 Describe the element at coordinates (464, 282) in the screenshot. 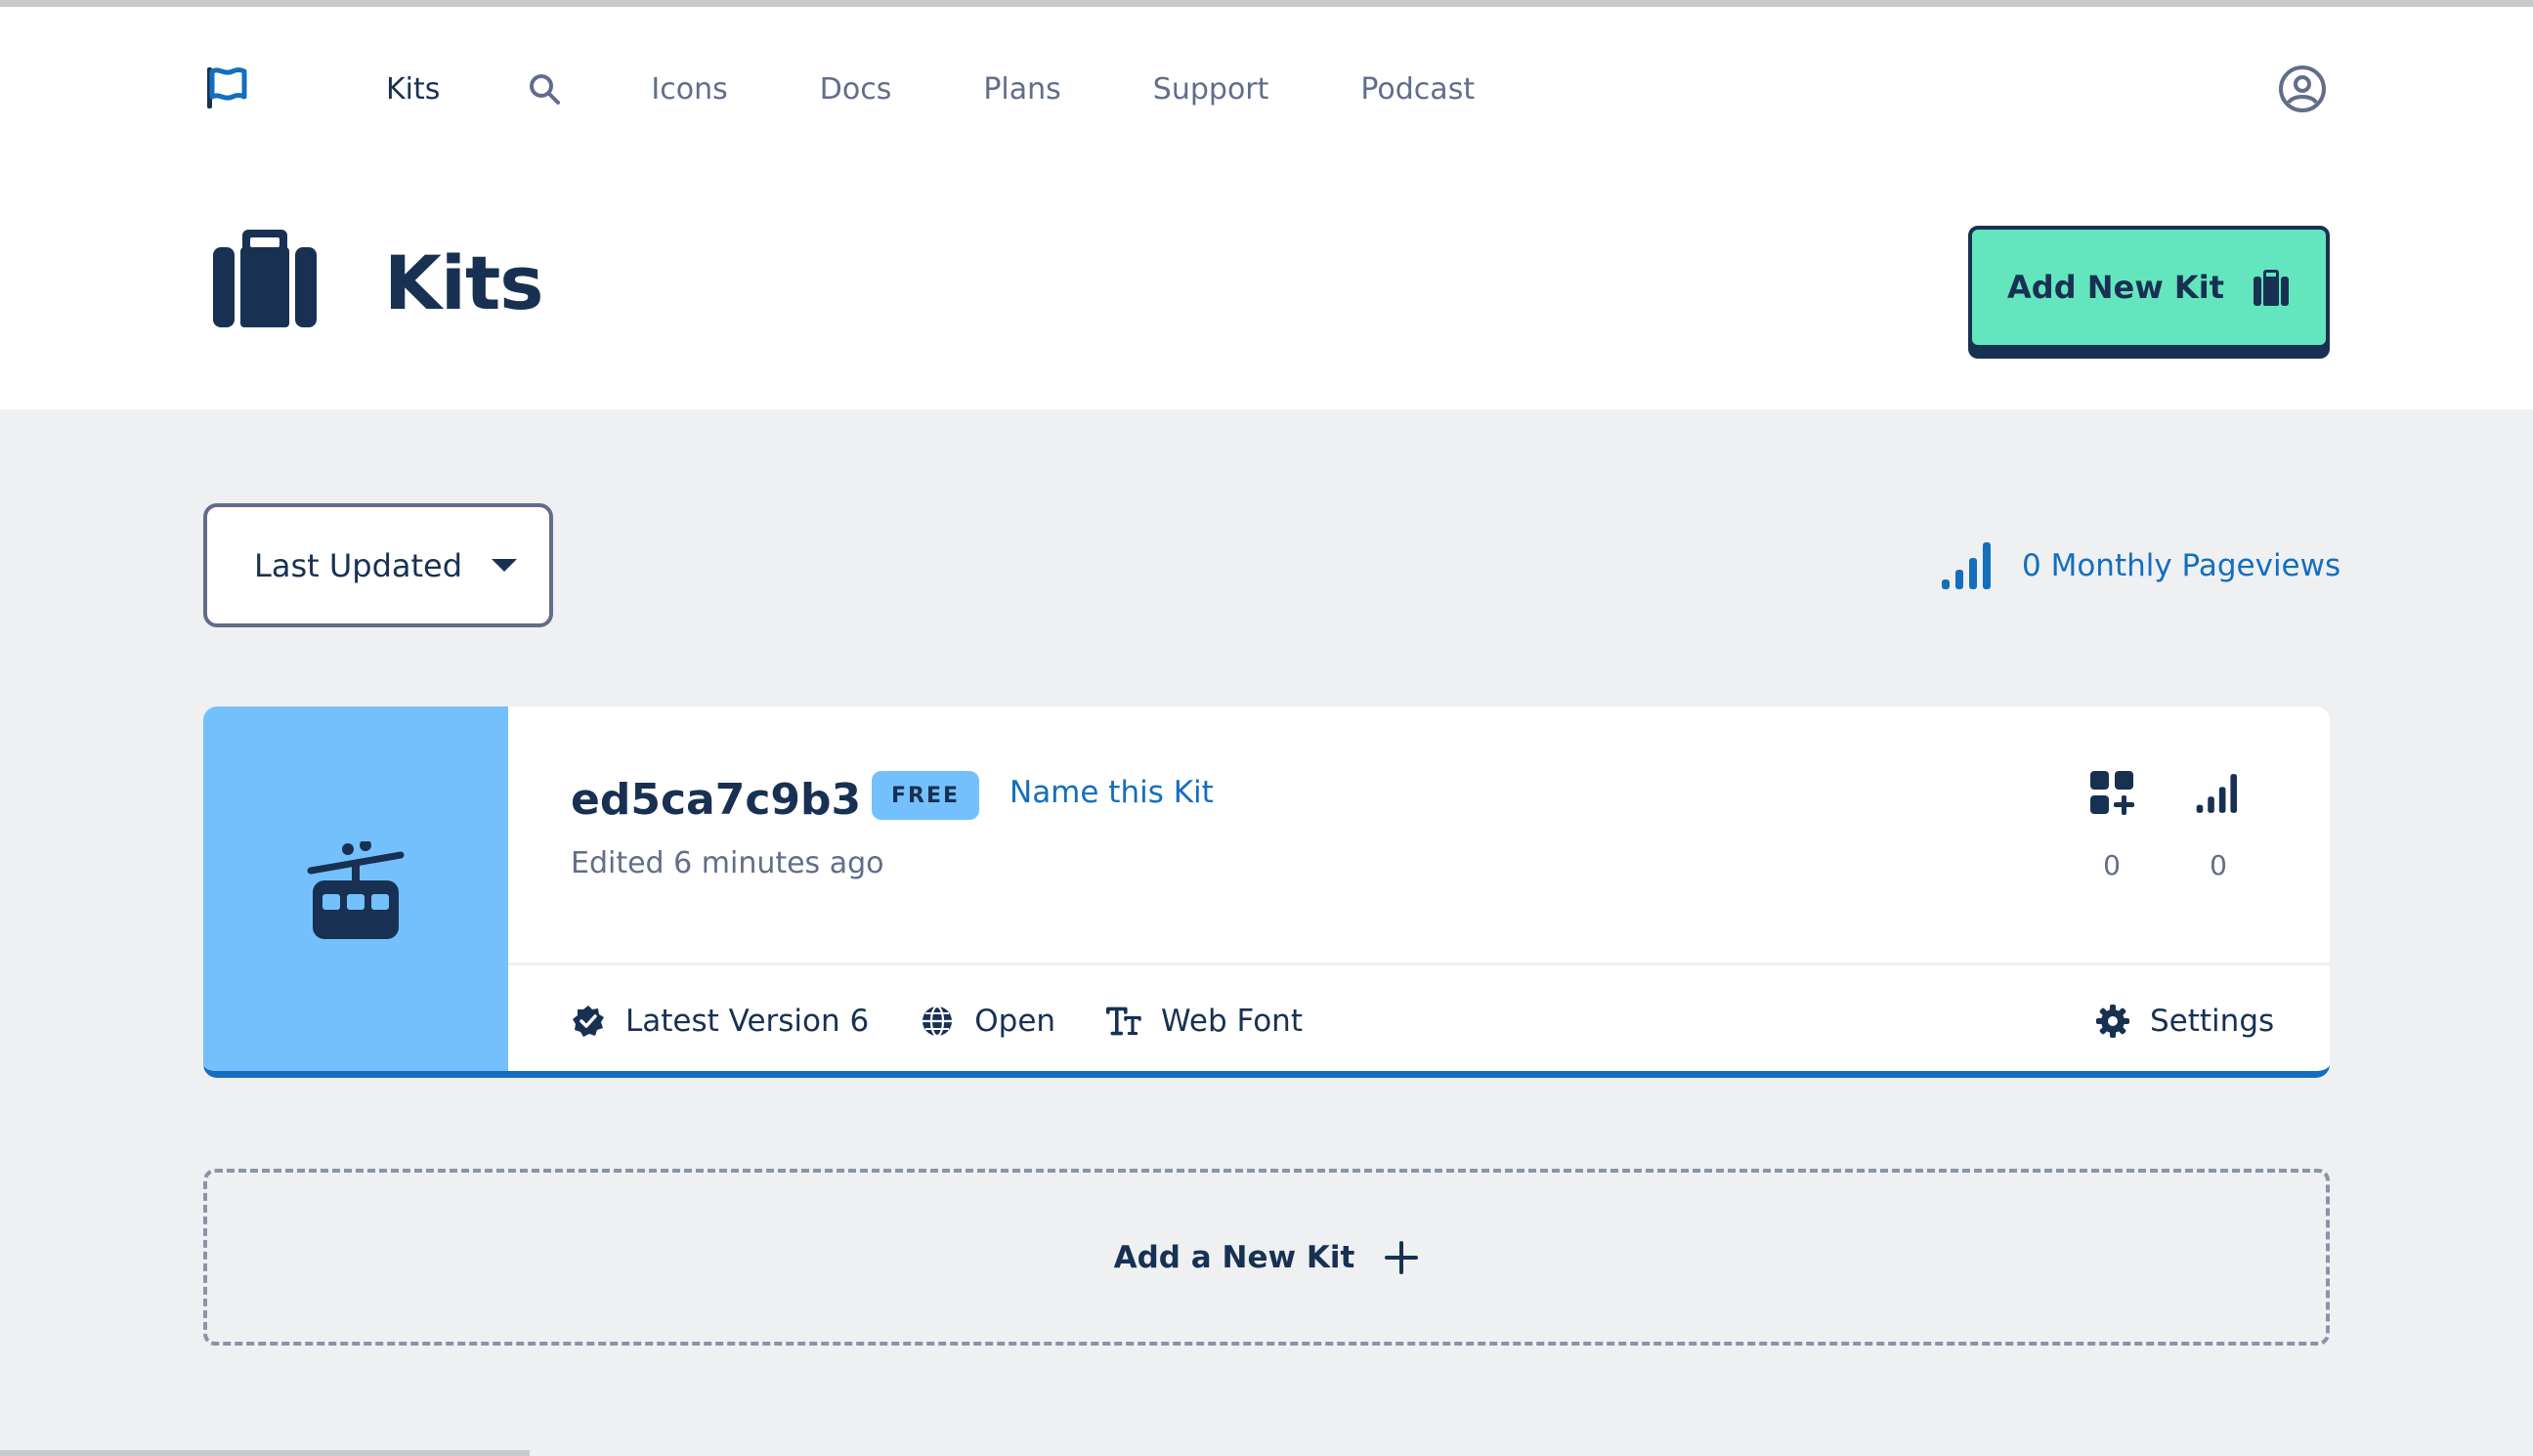

I see `page-title: Kits` at that location.